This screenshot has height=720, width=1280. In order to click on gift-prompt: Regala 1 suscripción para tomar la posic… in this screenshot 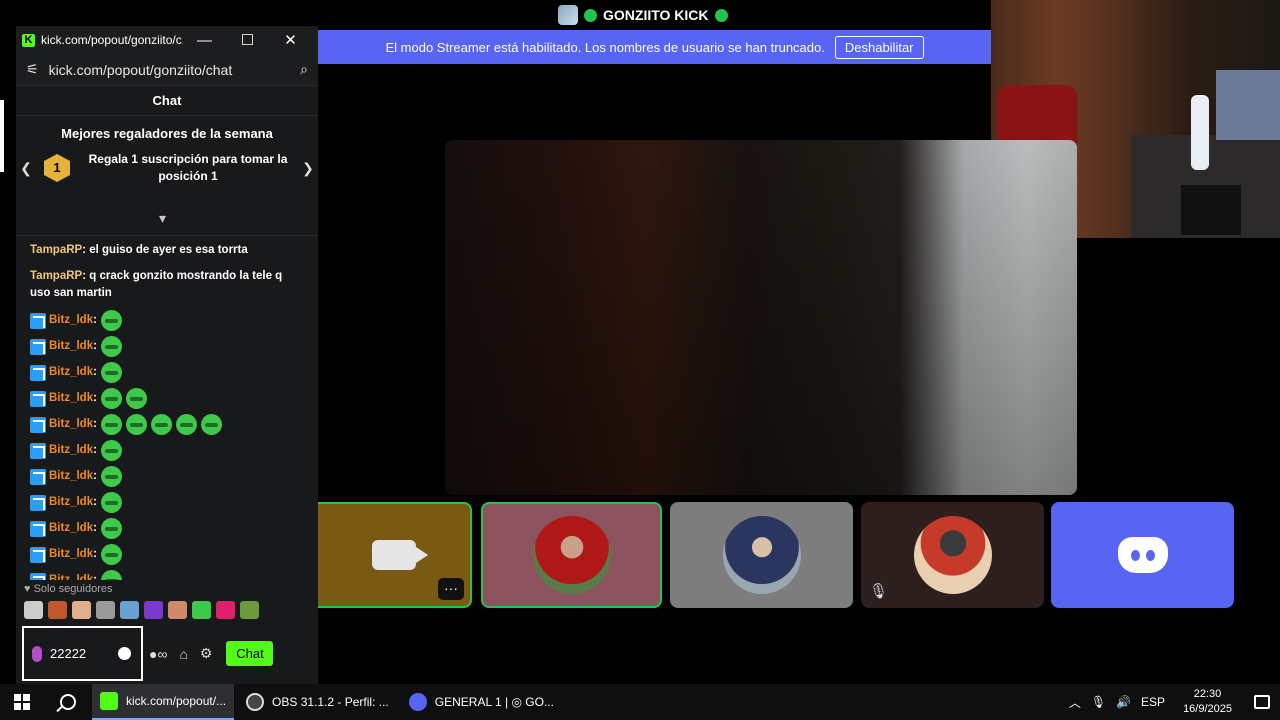, I will do `click(188, 167)`.